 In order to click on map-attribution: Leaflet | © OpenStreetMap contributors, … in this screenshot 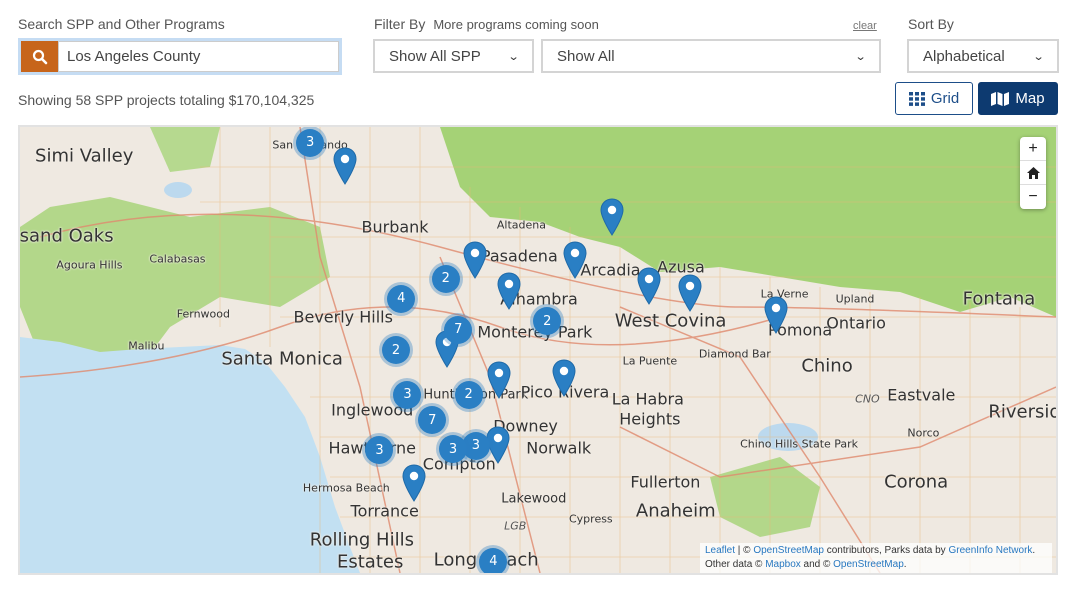, I will do `click(876, 558)`.